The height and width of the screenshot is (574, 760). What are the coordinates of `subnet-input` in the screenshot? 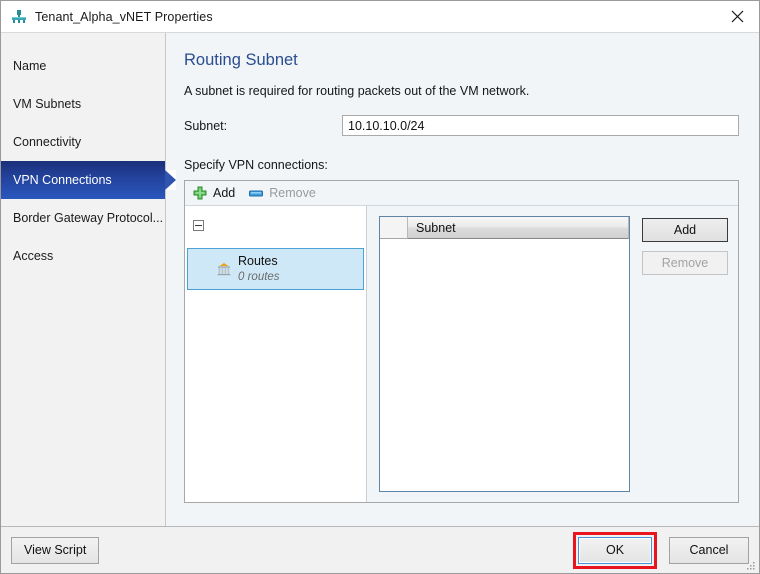 It's located at (540, 125).